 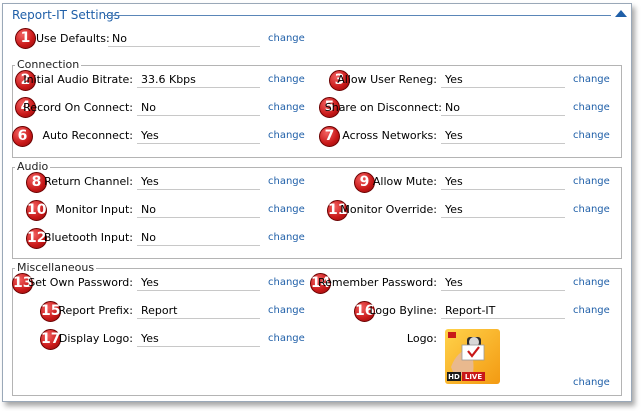 I want to click on across-networks-value: Yes, so click(x=454, y=135).